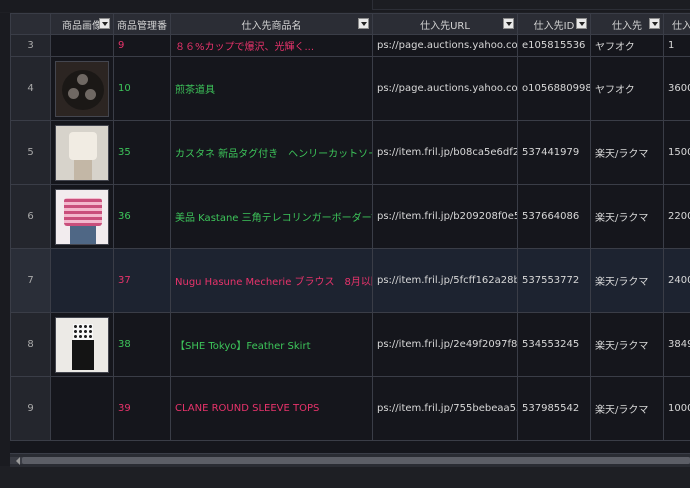 This screenshot has height=488, width=690. I want to click on supplier-price-cell: 38490, so click(676, 344).